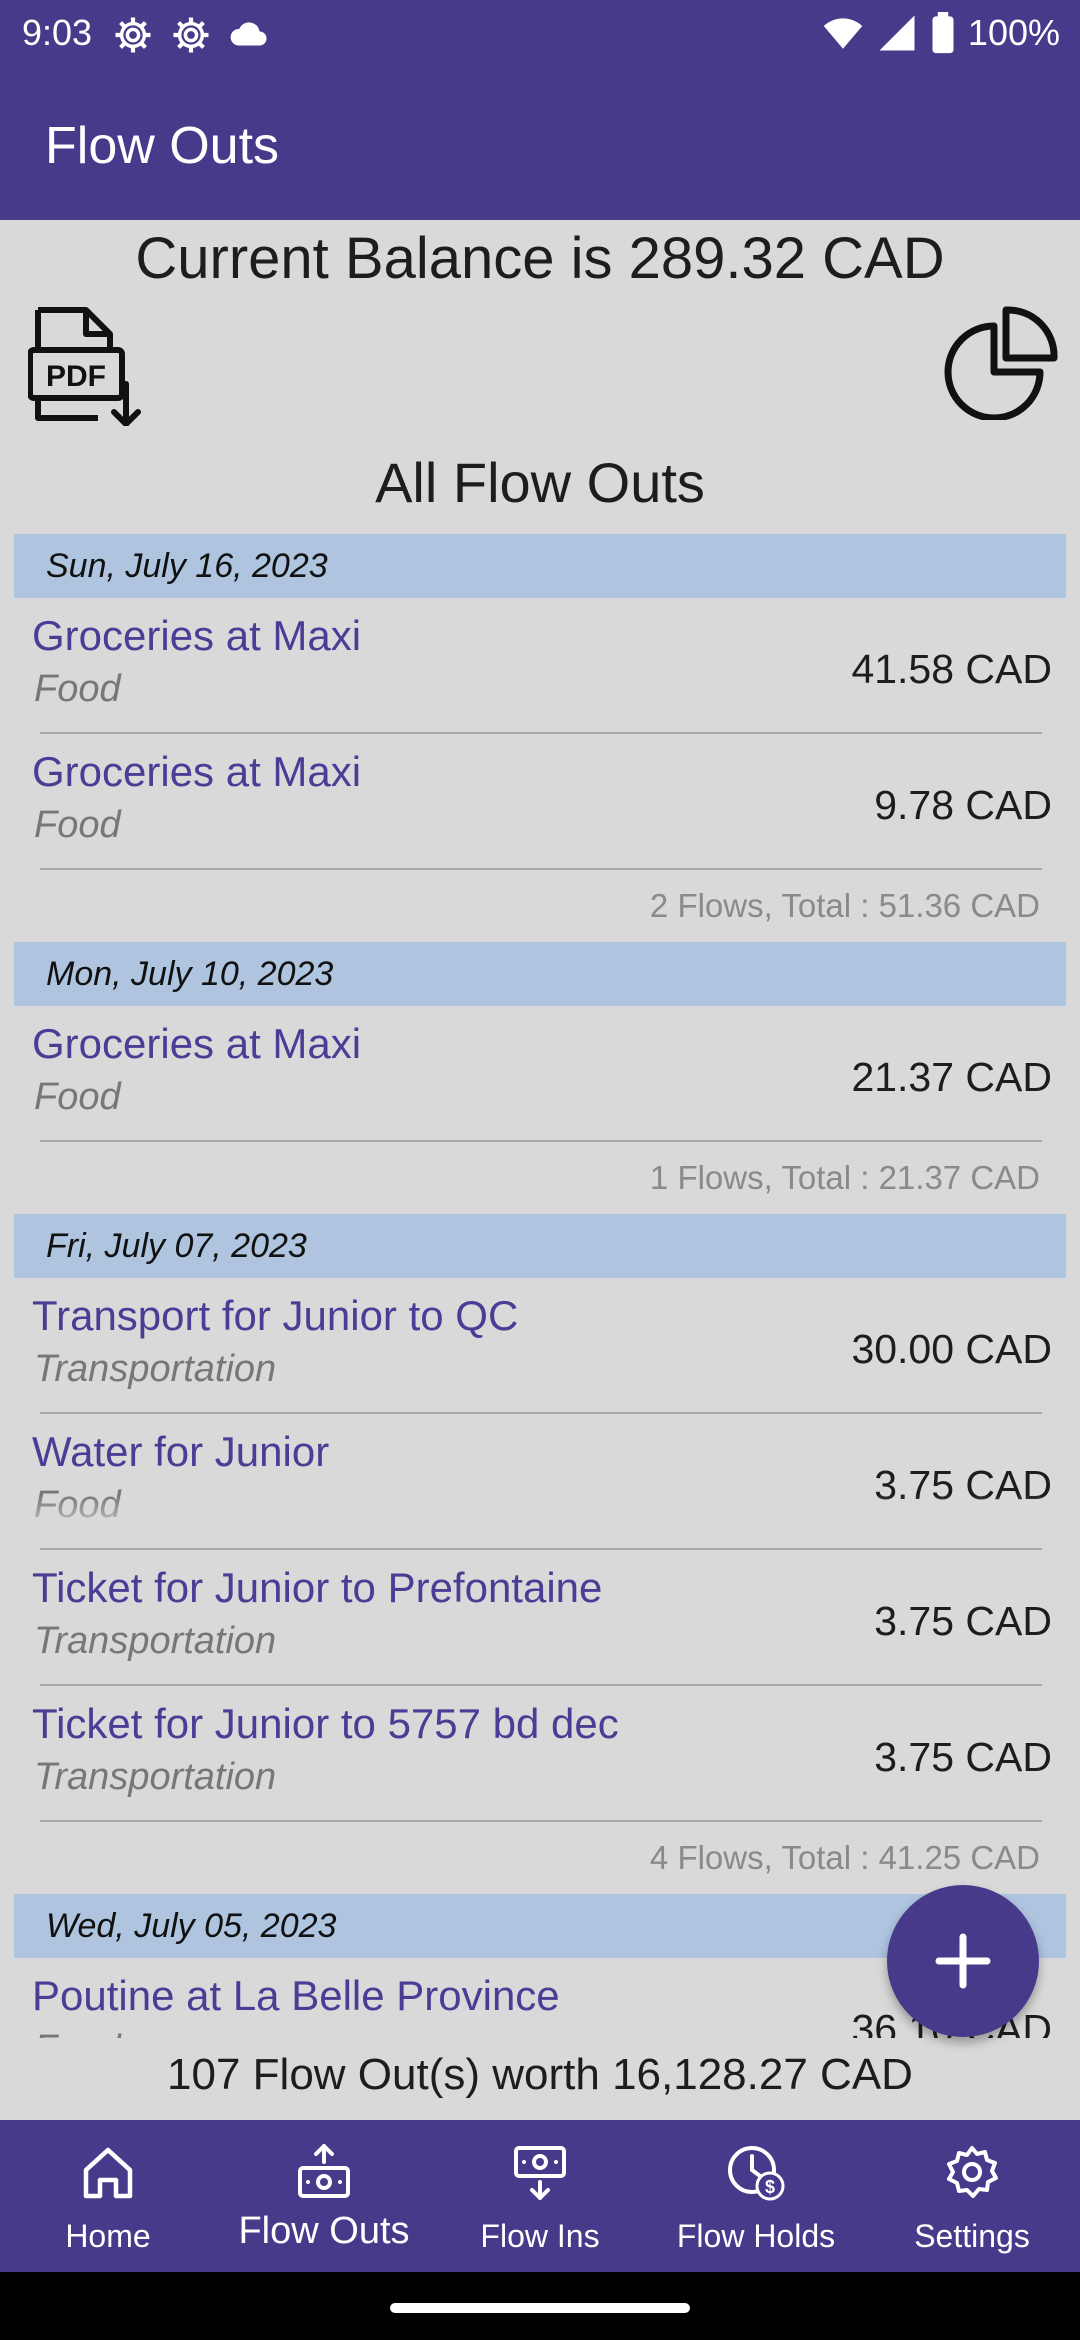 Image resolution: width=1080 pixels, height=2340 pixels. I want to click on date-header: Fri, July 07, 2023, so click(540, 1246).